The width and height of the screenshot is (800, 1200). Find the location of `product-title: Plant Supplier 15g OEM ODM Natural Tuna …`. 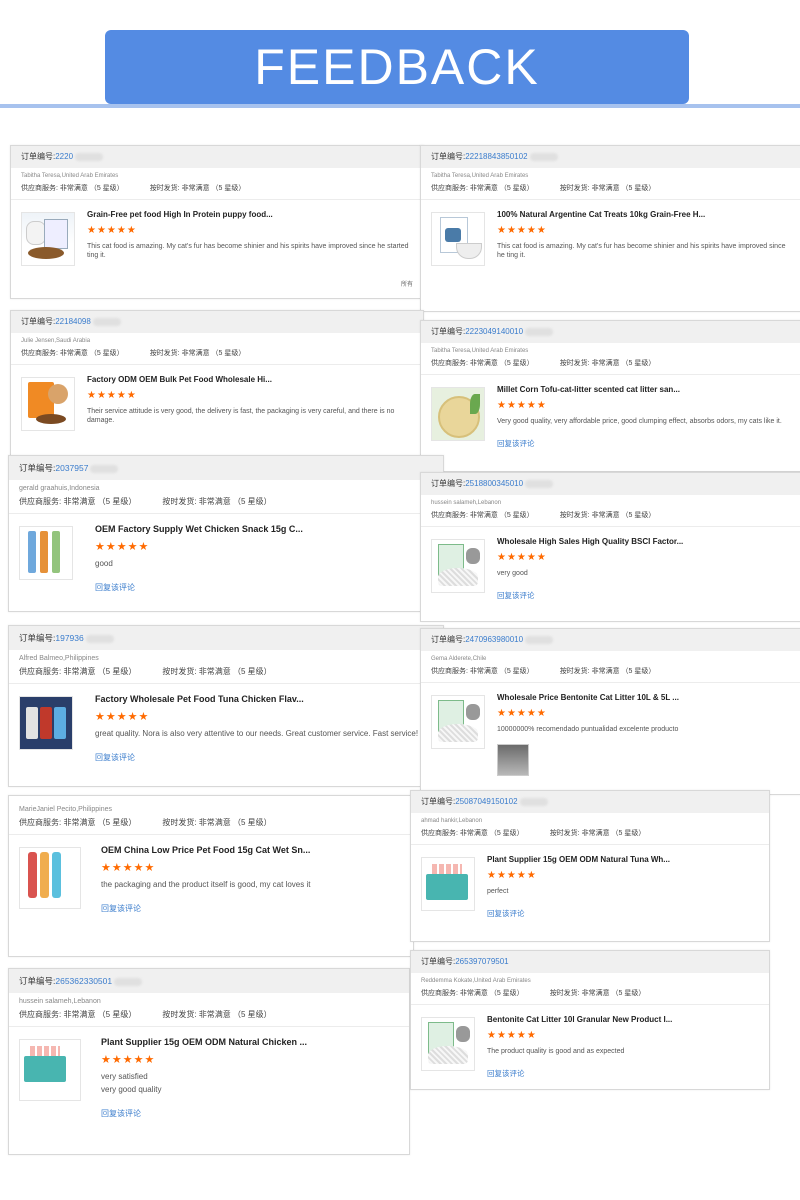

product-title: Plant Supplier 15g OEM ODM Natural Tuna … is located at coordinates (623, 859).